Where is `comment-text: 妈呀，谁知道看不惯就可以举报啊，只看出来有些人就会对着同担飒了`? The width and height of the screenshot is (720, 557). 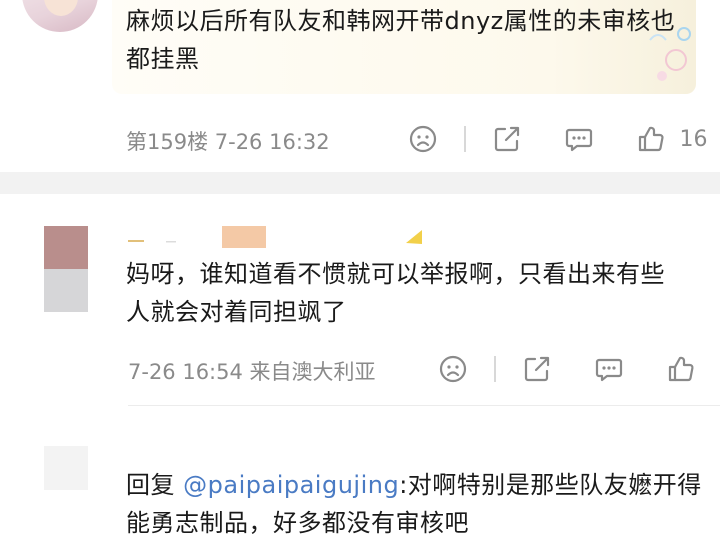 comment-text: 妈呀，谁知道看不惯就可以举报啊，只看出来有些人就会对着同担飒了 is located at coordinates (395, 293).